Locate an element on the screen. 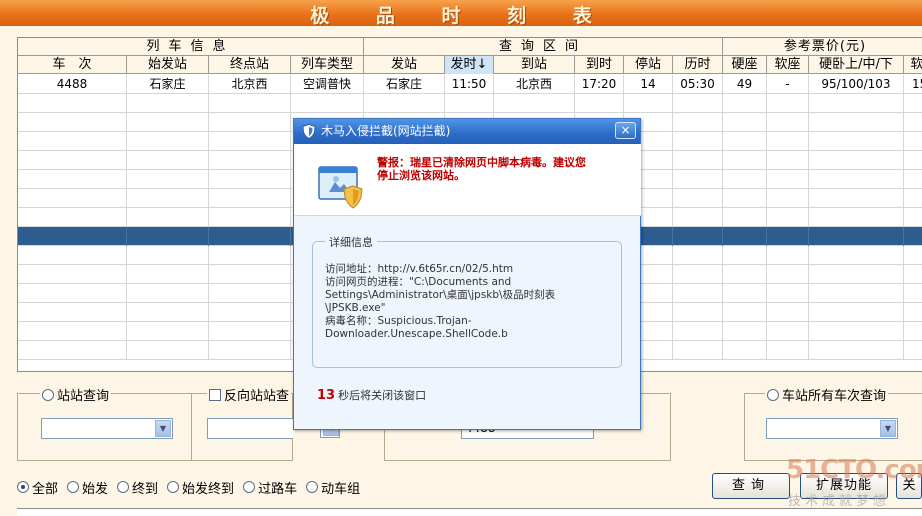 Image resolution: width=922 pixels, height=516 pixels. extended-functions-button: 扩展功能 is located at coordinates (844, 486).